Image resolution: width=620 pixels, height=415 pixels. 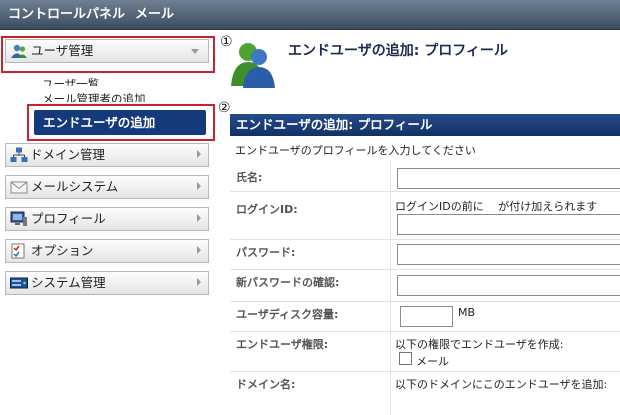 I want to click on password-confirm-input, so click(x=508, y=285).